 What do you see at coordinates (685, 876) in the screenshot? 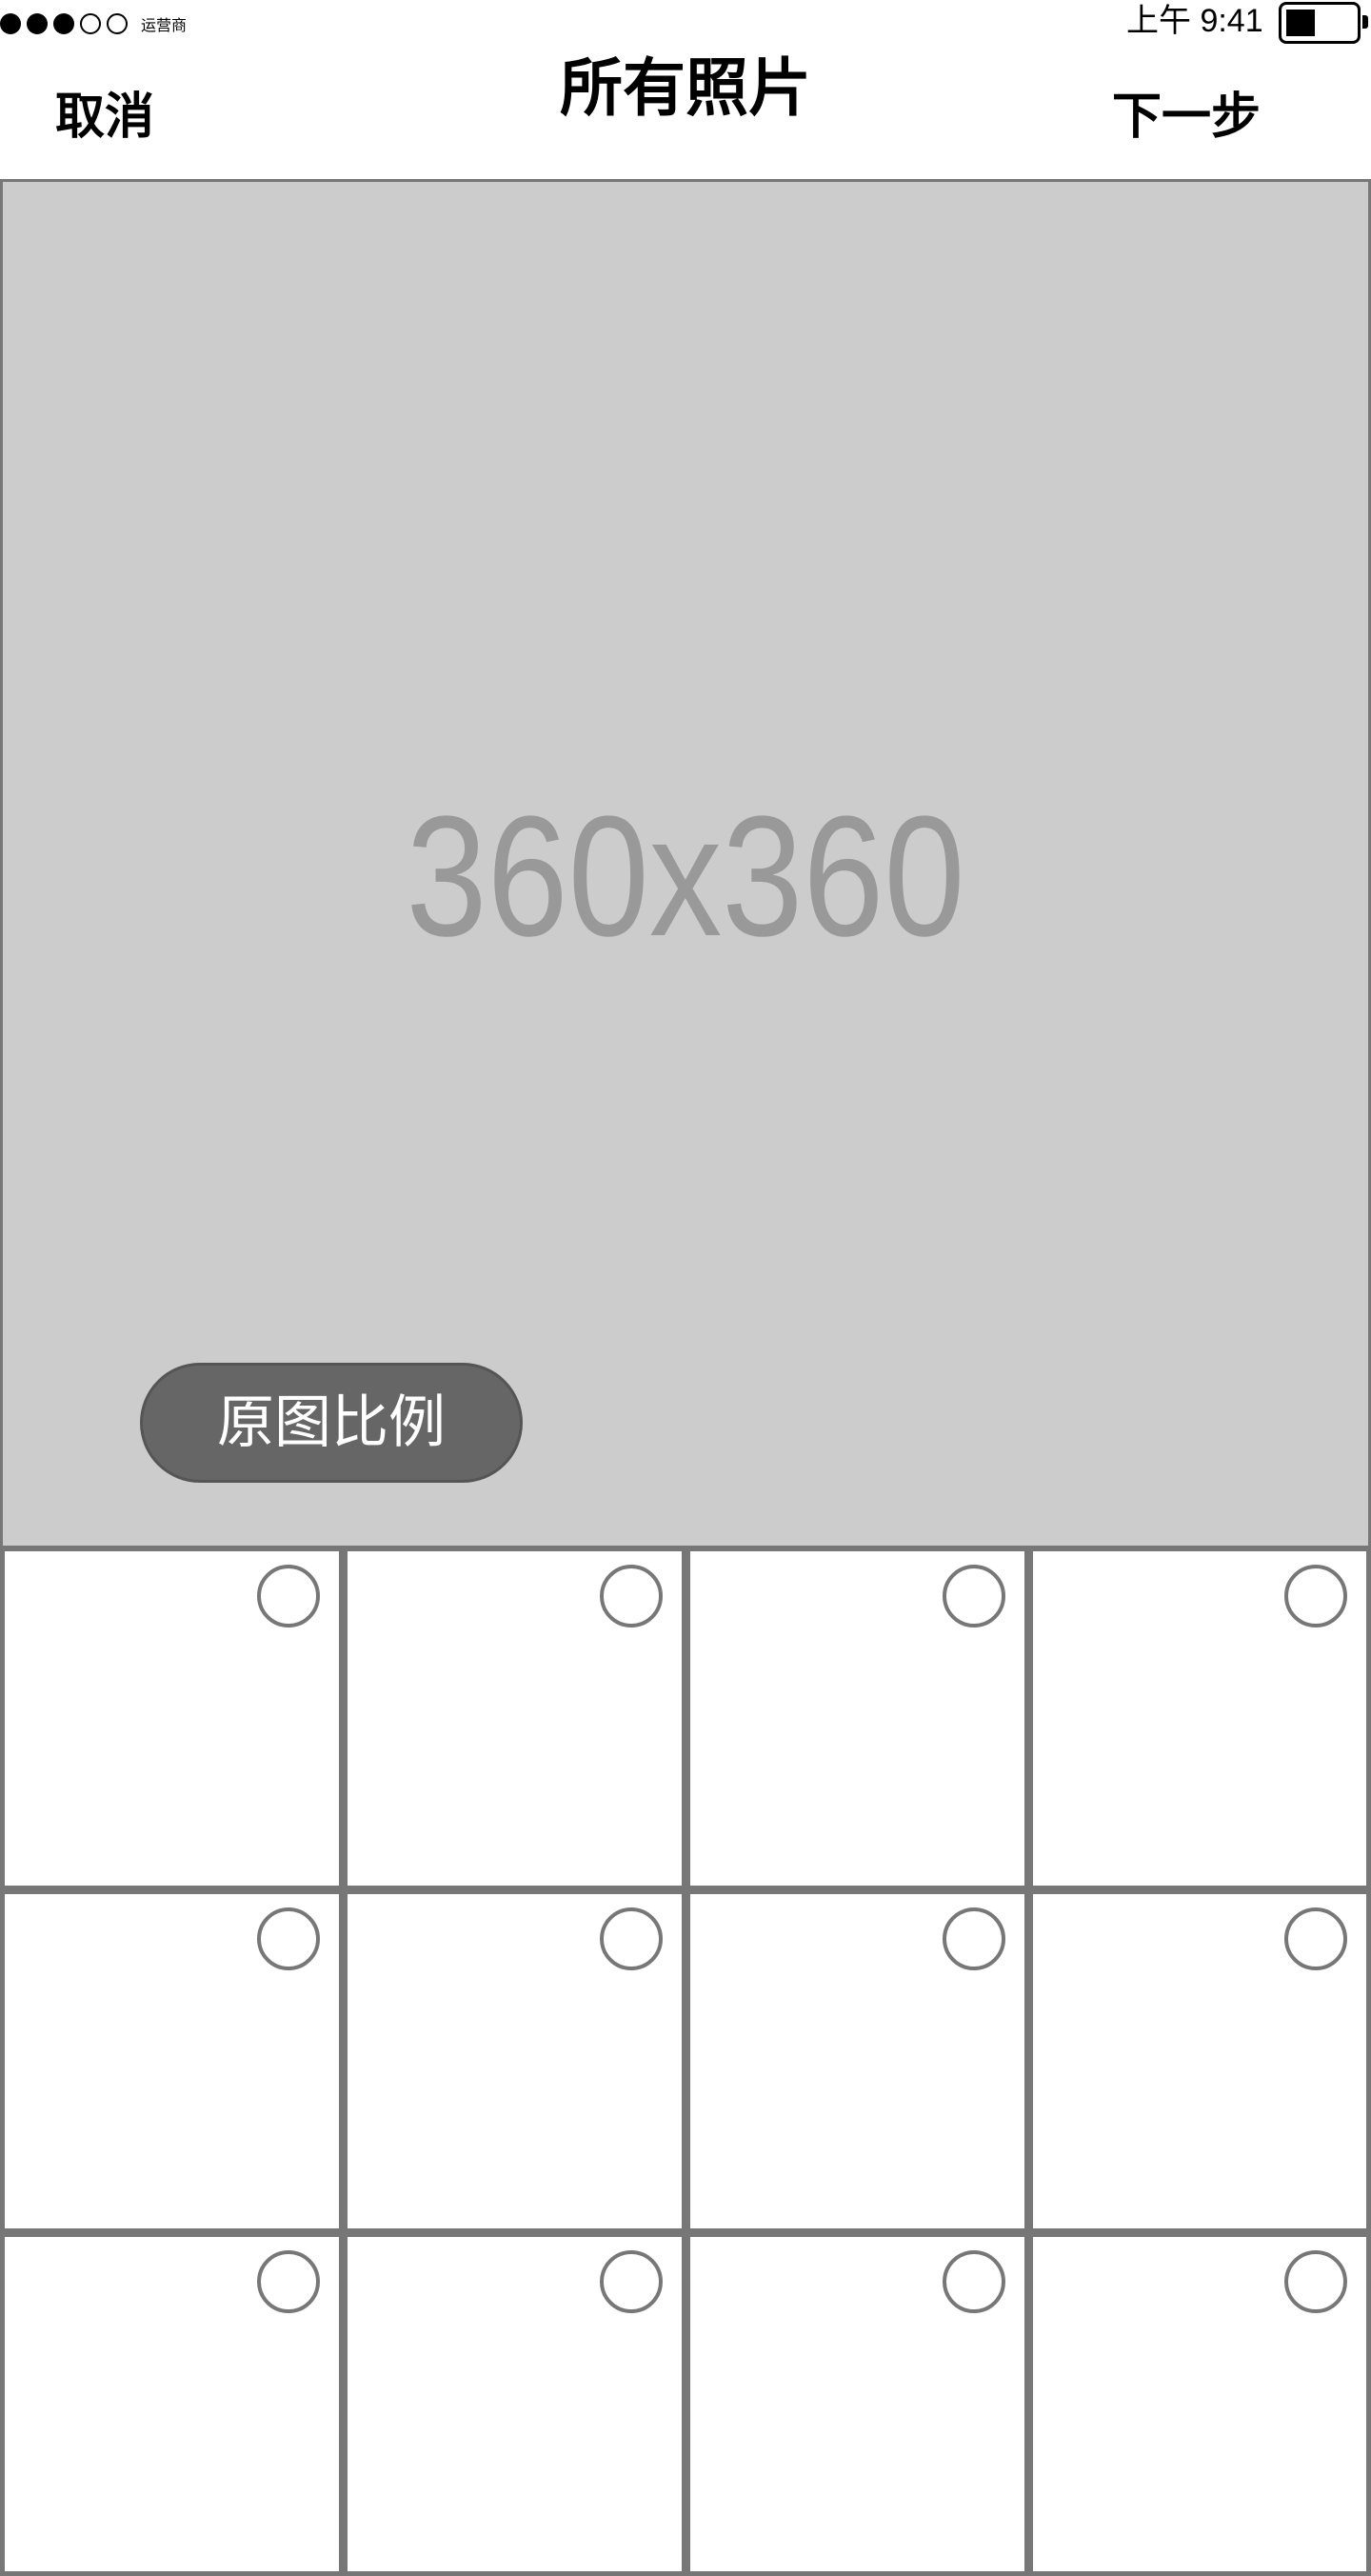
I see `preview-placeholder-text: 360x360` at bounding box center [685, 876].